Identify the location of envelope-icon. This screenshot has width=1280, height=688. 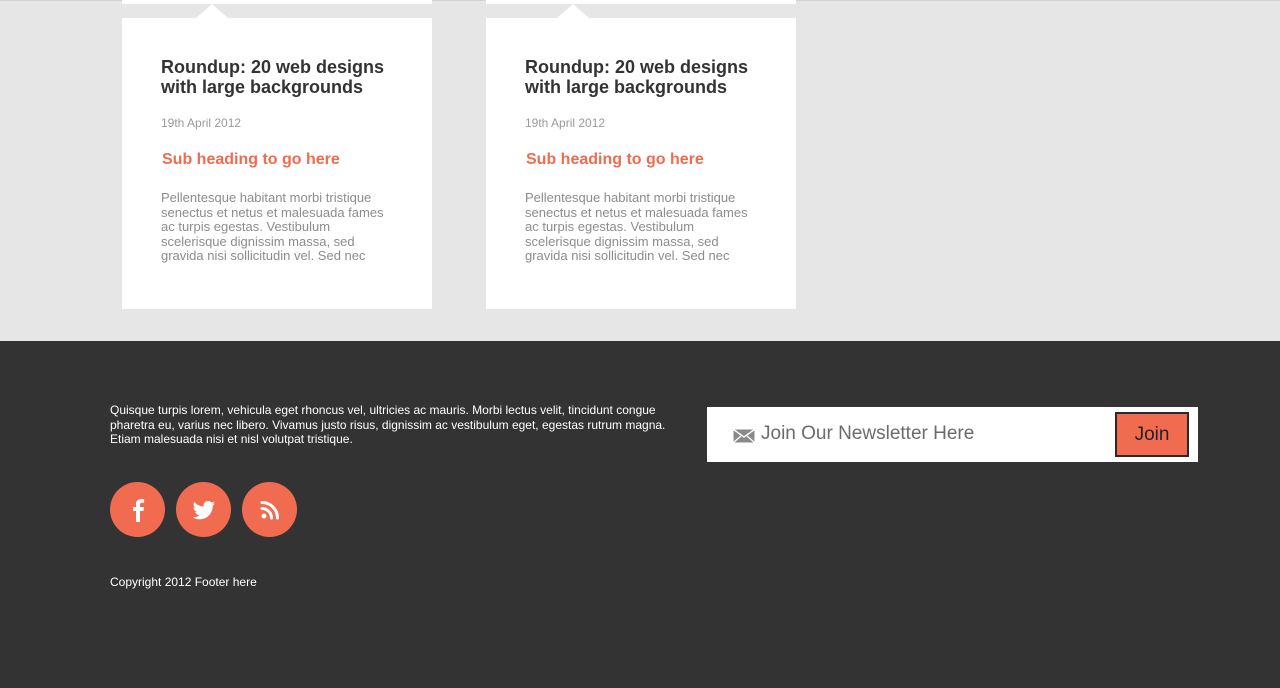
(744, 438).